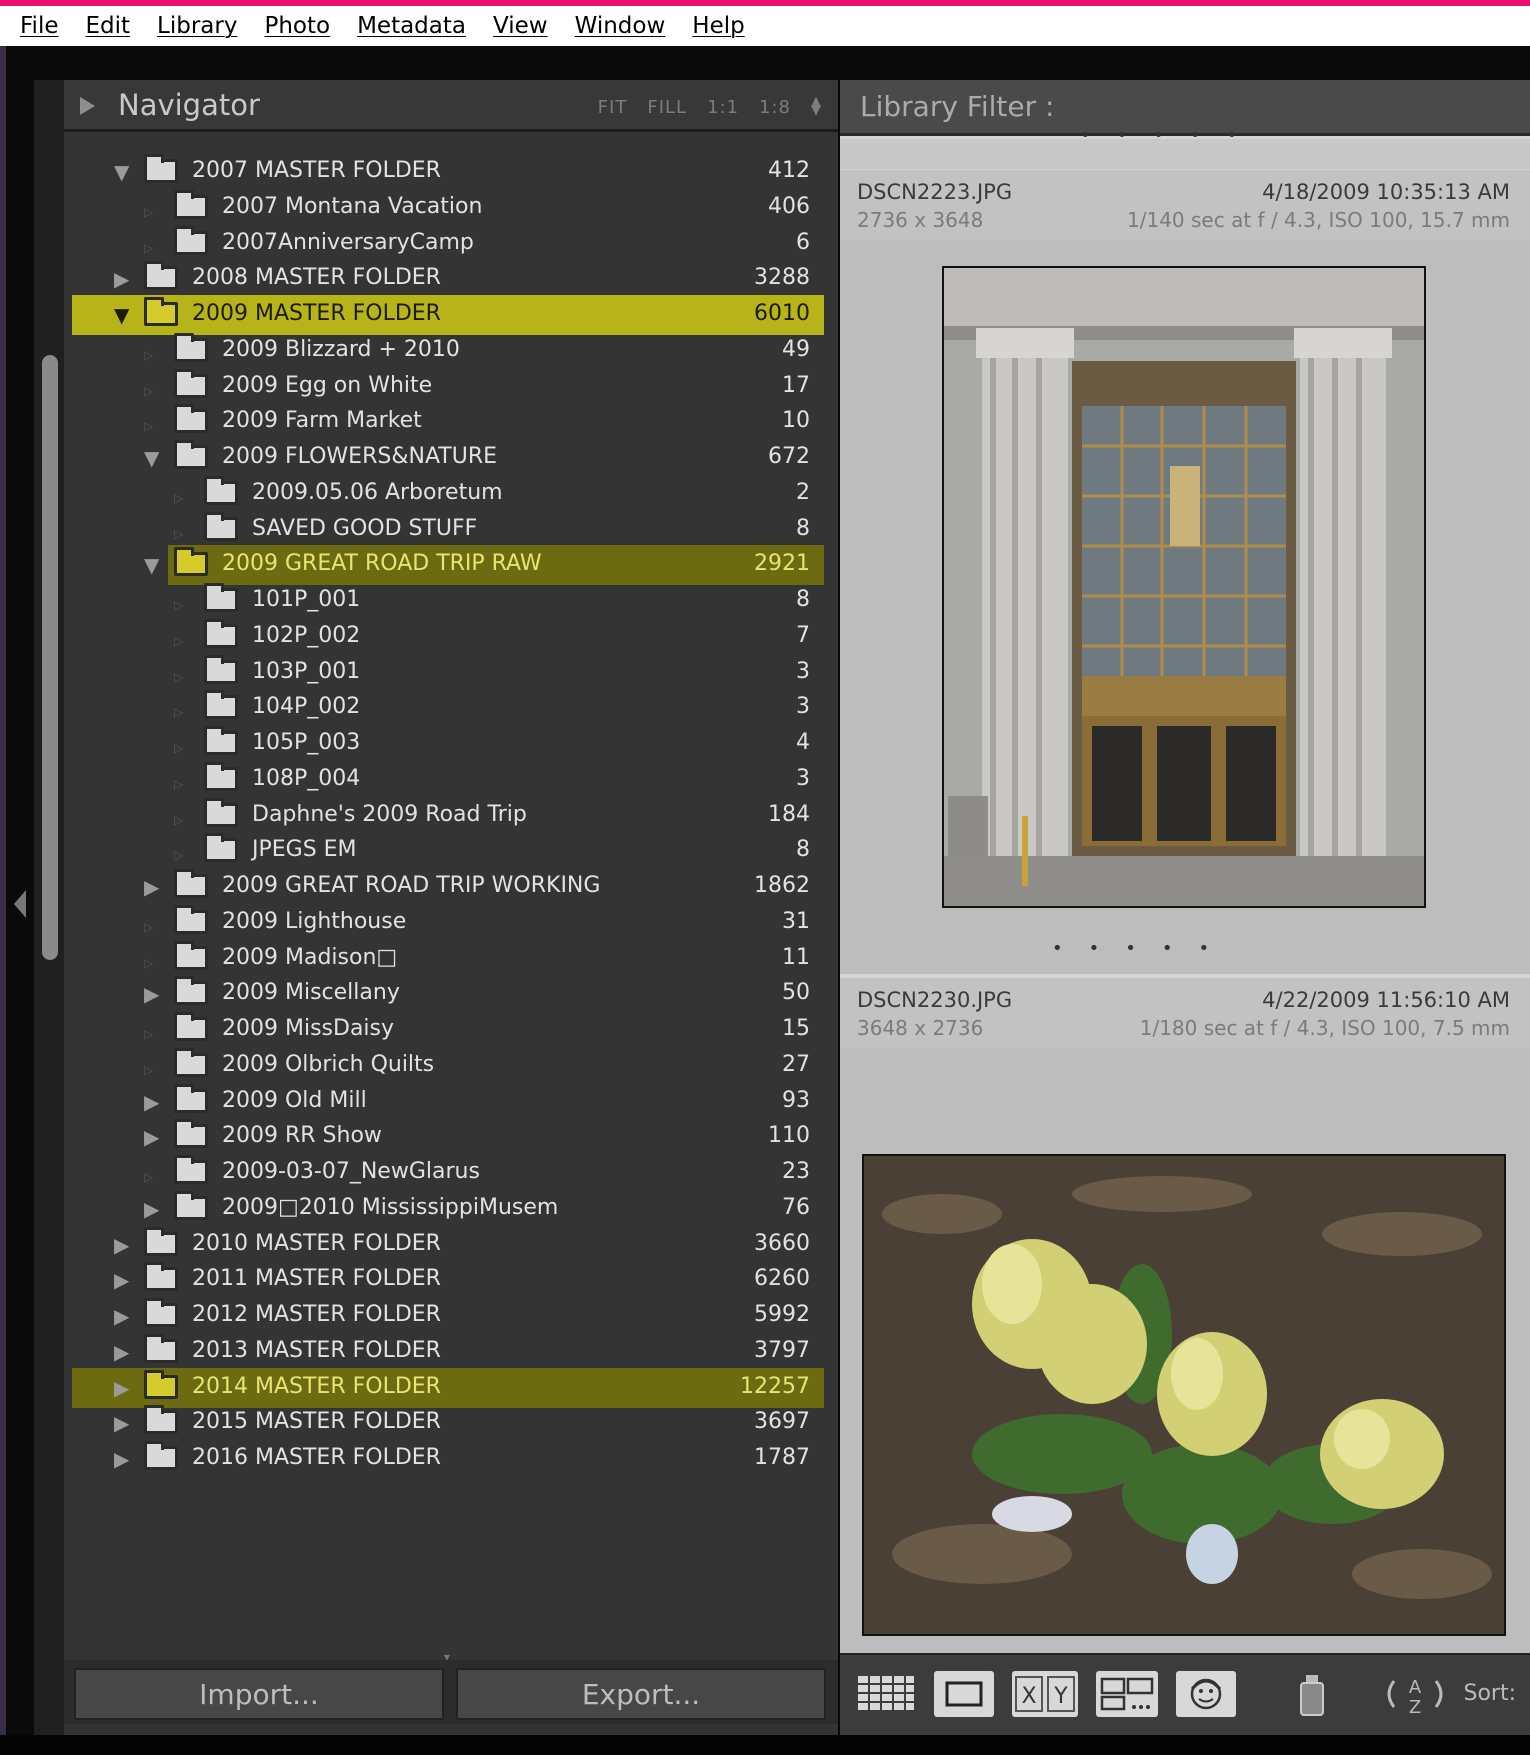 The height and width of the screenshot is (1755, 1530). I want to click on menu-window: Window, so click(620, 26).